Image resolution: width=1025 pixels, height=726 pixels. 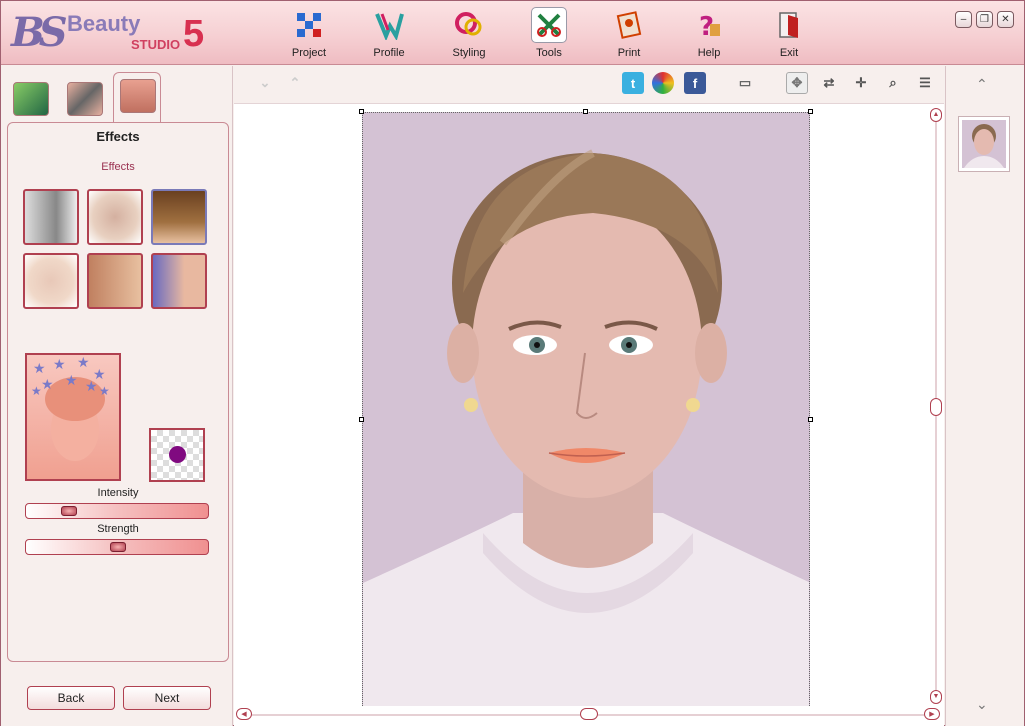 What do you see at coordinates (963, 19) in the screenshot?
I see `minimize-icon: –` at bounding box center [963, 19].